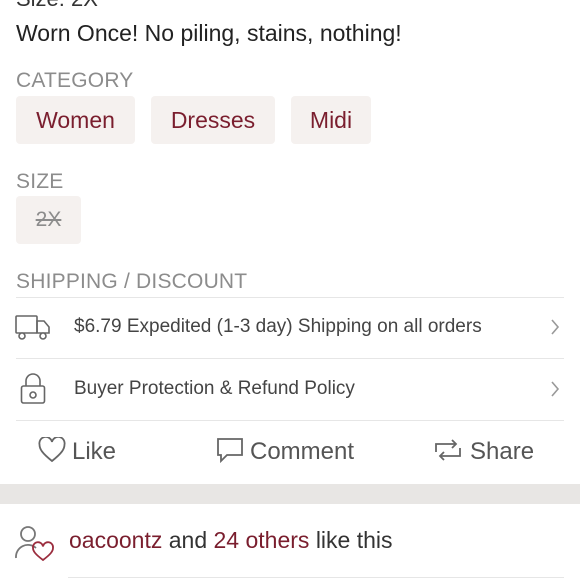  I want to click on buyer-protection-row: Buyer Protection & Refund Policy, so click(290, 389).